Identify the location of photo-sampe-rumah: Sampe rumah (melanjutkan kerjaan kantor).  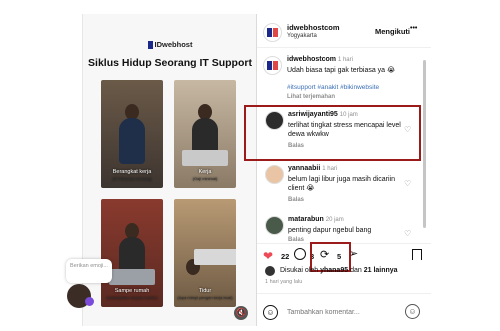
(132, 253).